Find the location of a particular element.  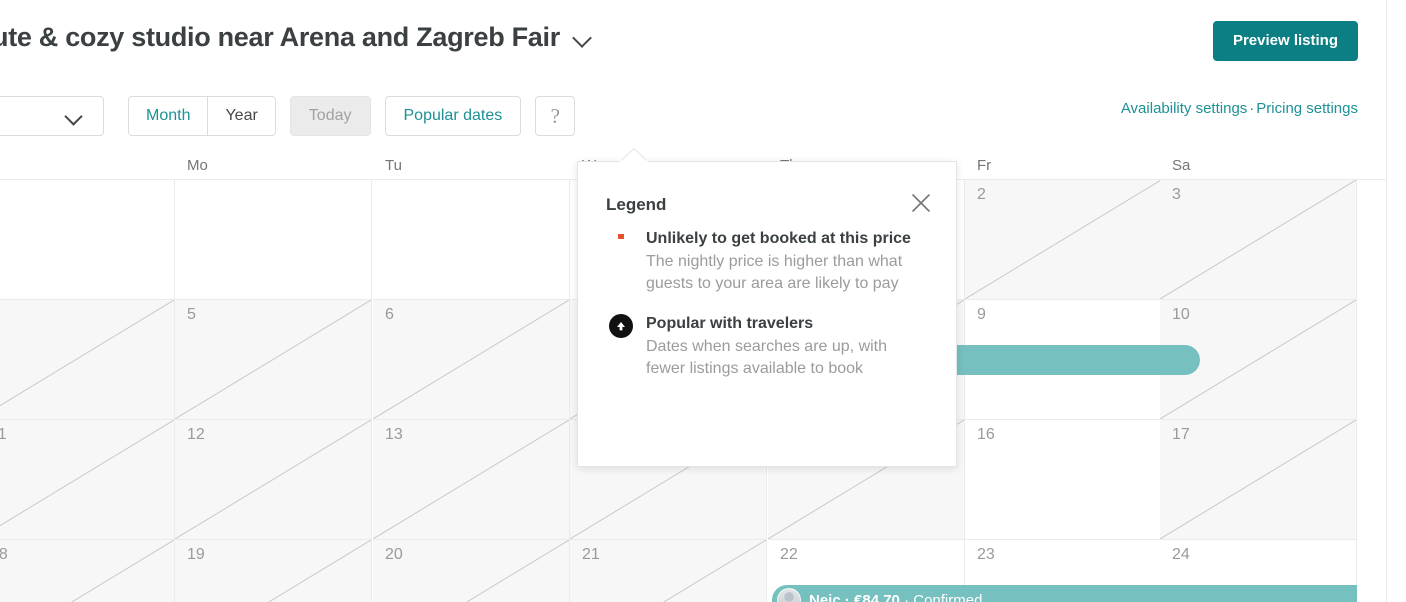

day-number: 13 is located at coordinates (394, 434).